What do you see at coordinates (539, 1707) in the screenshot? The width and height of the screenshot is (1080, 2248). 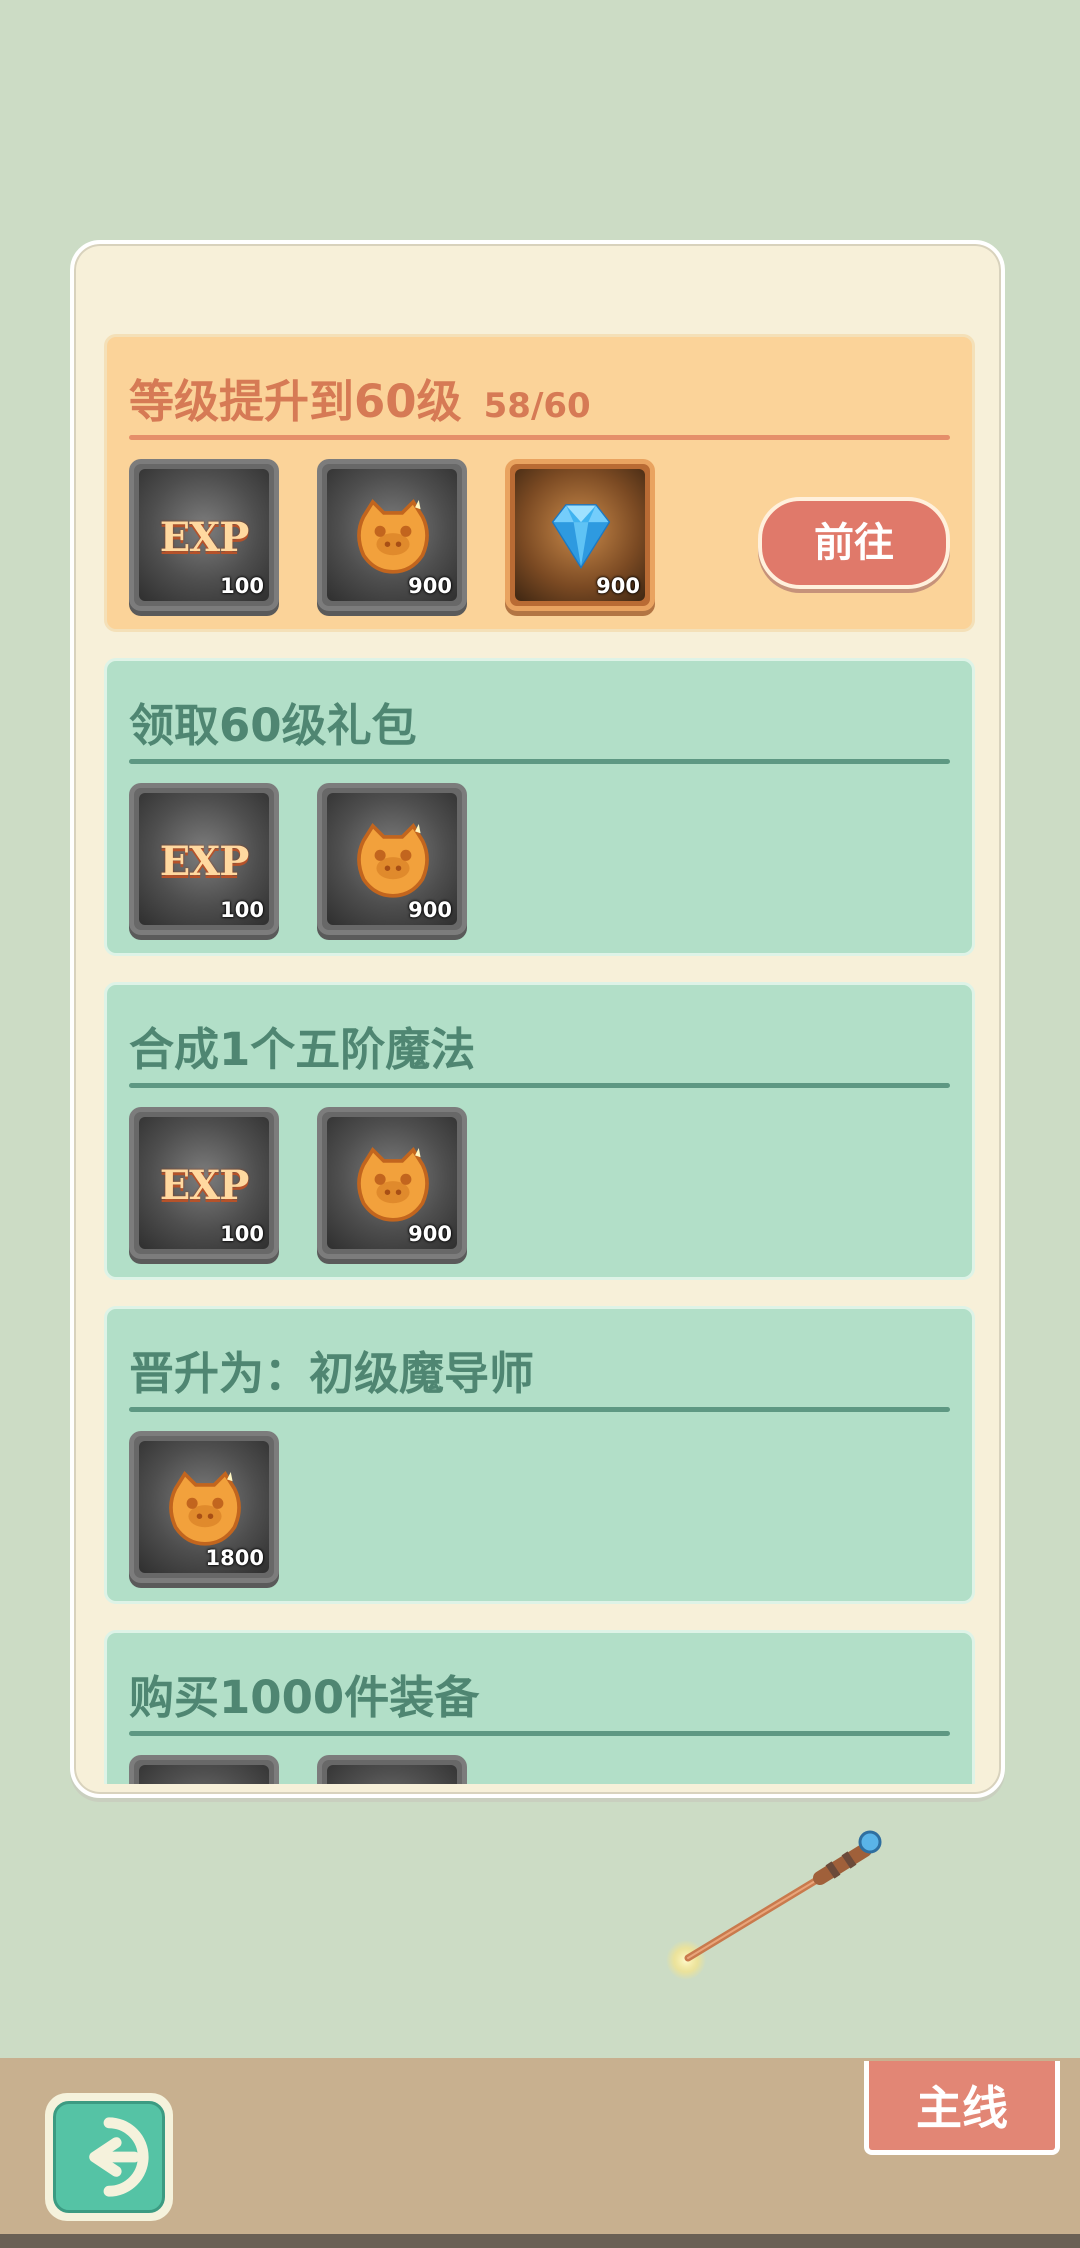 I see `task-item: 购买1000件装备` at bounding box center [539, 1707].